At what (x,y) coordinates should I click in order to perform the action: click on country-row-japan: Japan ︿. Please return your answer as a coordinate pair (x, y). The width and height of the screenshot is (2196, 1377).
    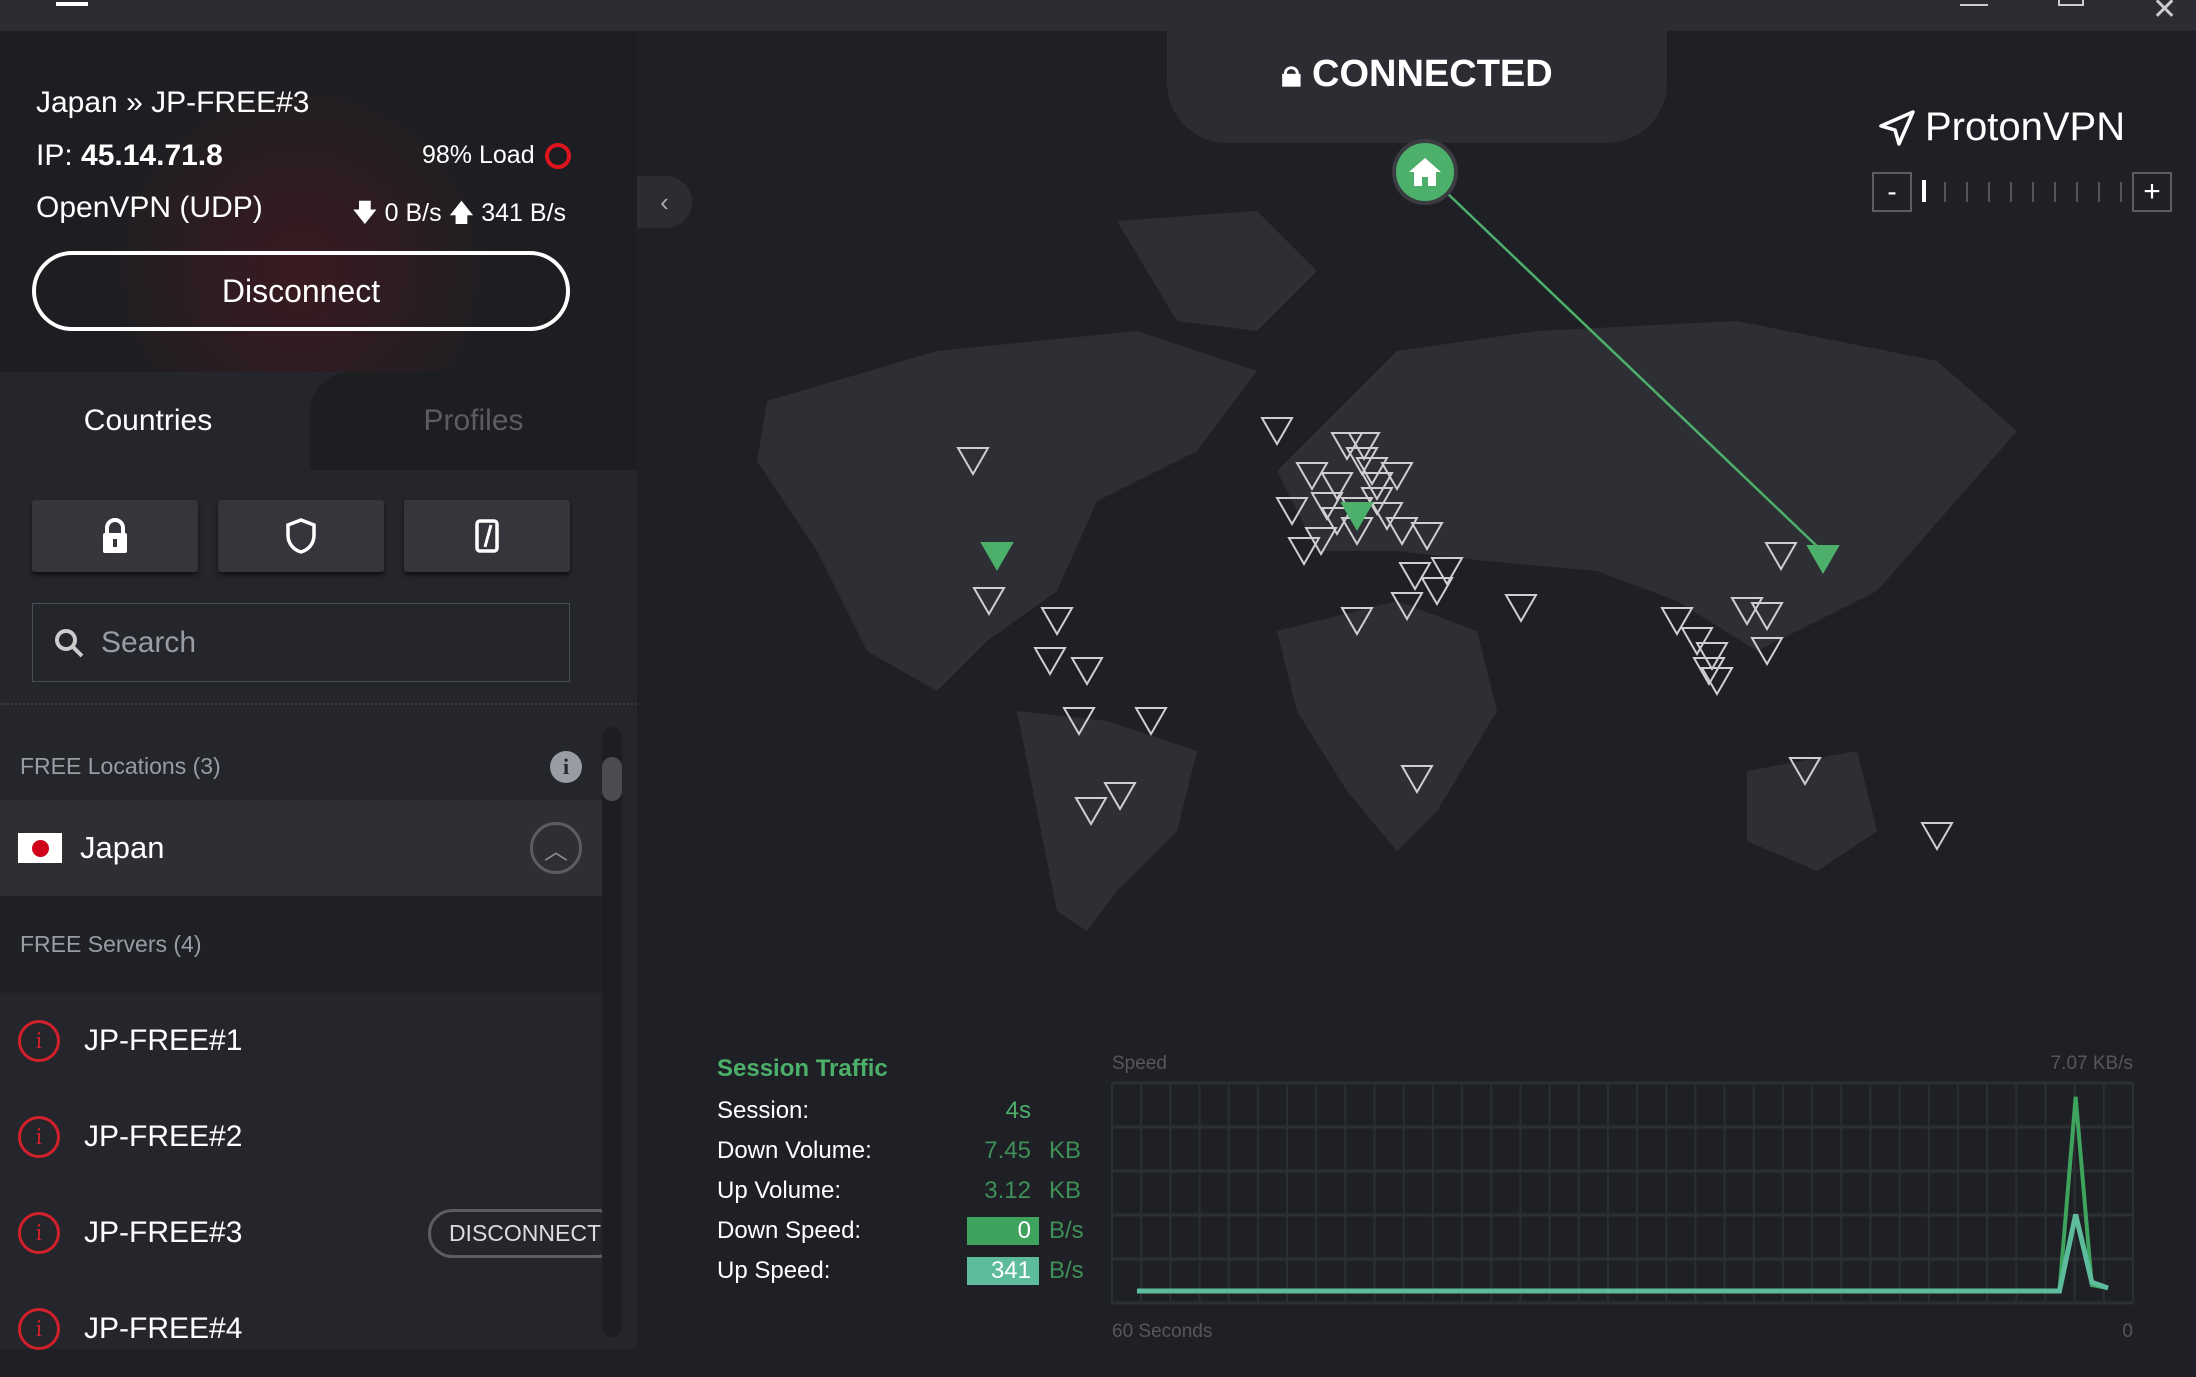
    Looking at the image, I should click on (301, 848).